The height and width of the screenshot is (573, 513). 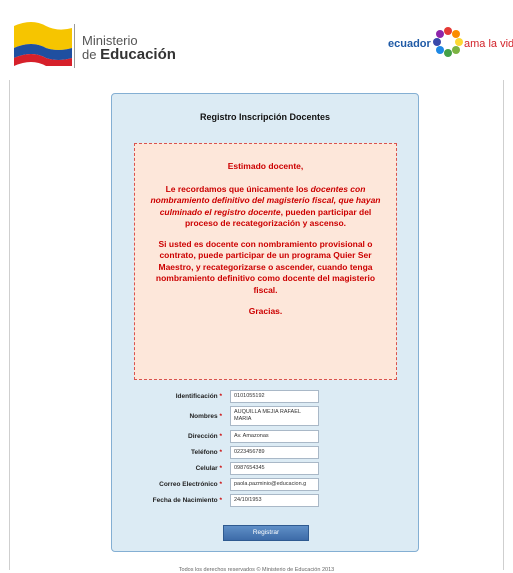 I want to click on telefono-label: Teléfono *, so click(x=206, y=452).